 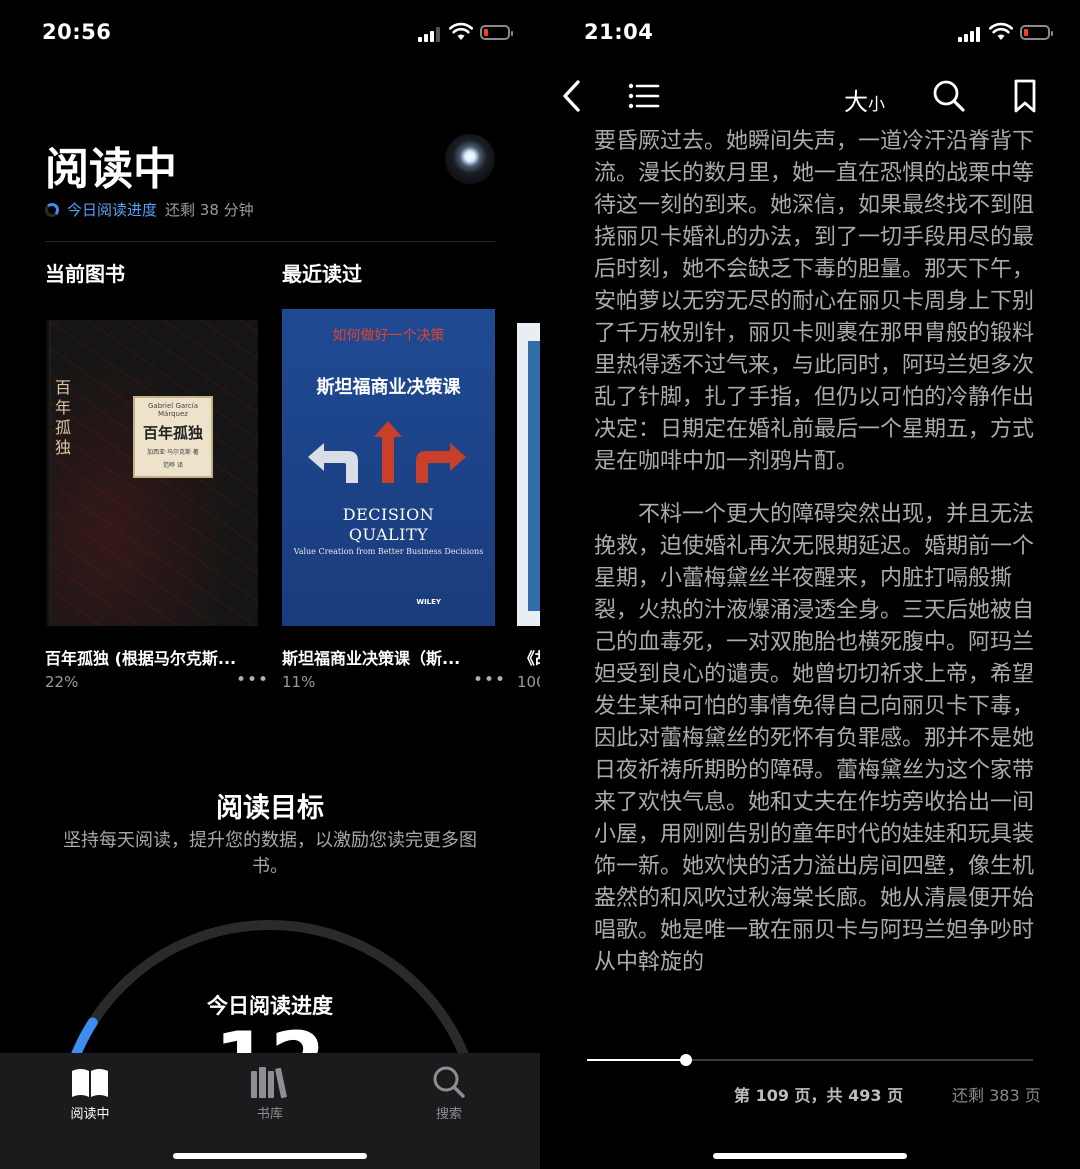 What do you see at coordinates (270, 808) in the screenshot?
I see `reading-goal-title: 阅读目标` at bounding box center [270, 808].